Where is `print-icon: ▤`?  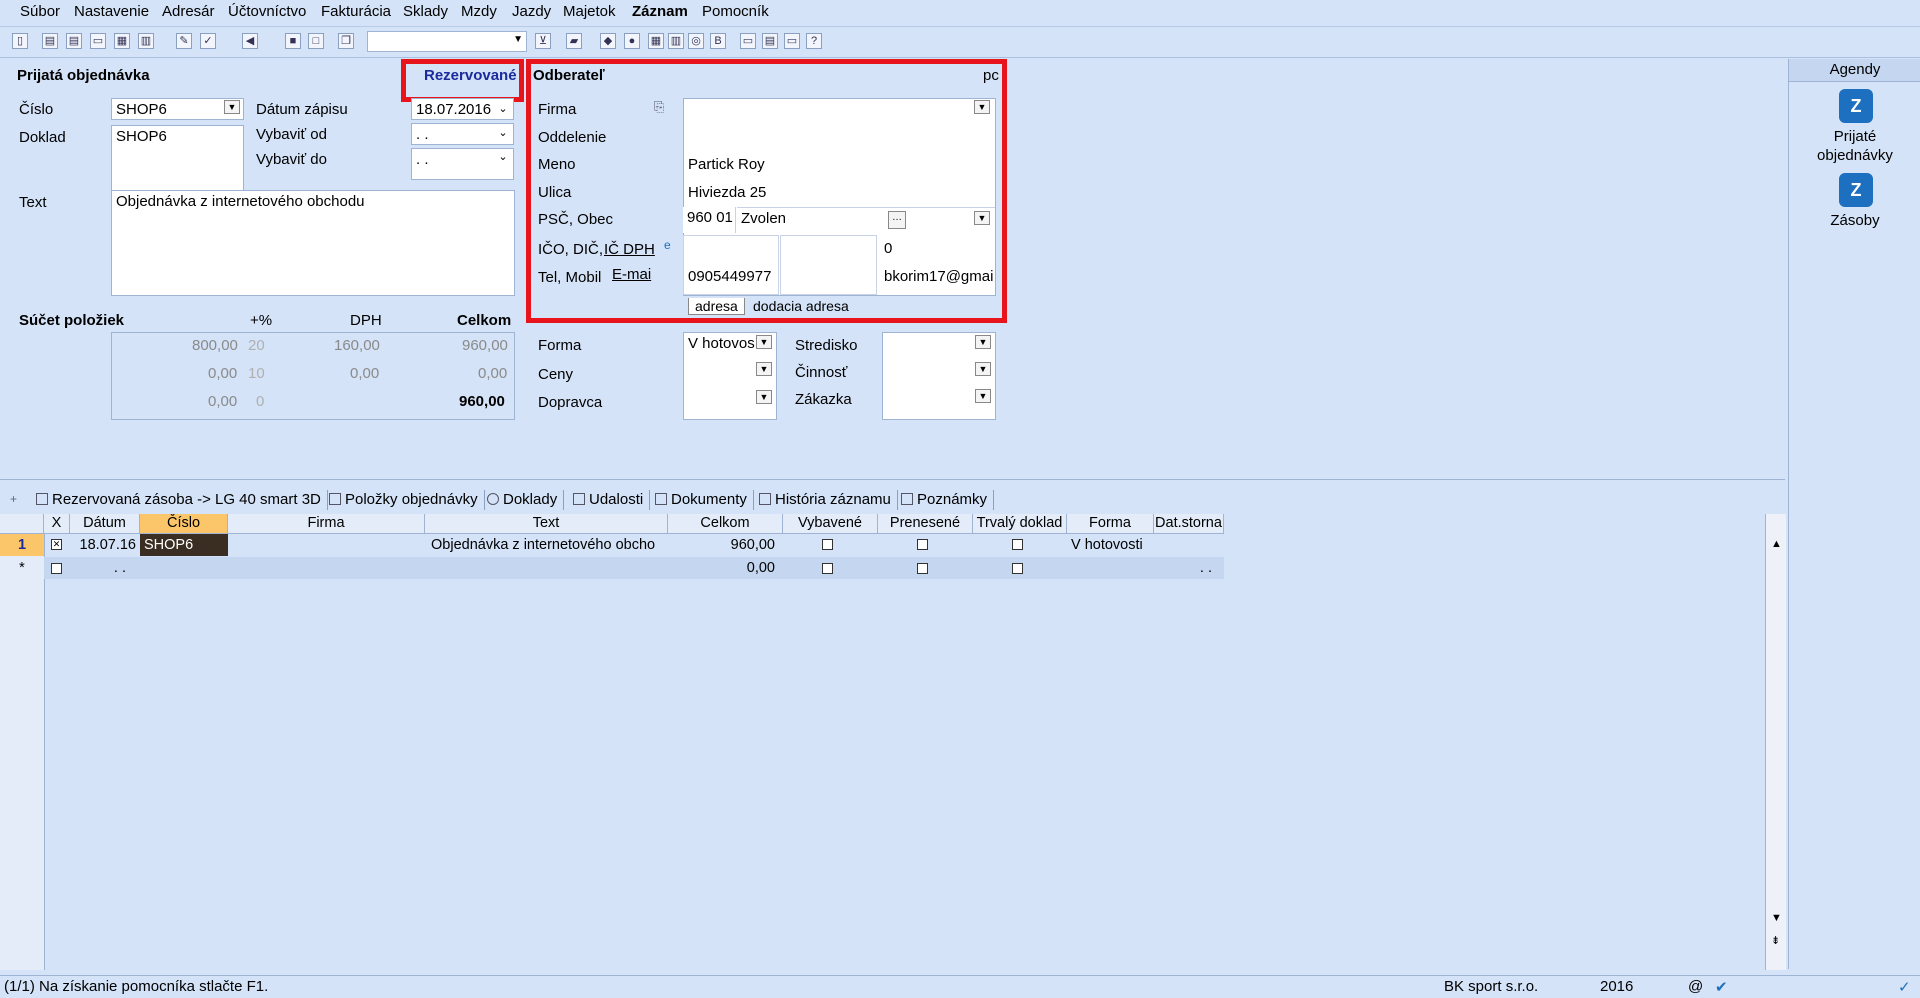
print-icon: ▤ is located at coordinates (74, 41).